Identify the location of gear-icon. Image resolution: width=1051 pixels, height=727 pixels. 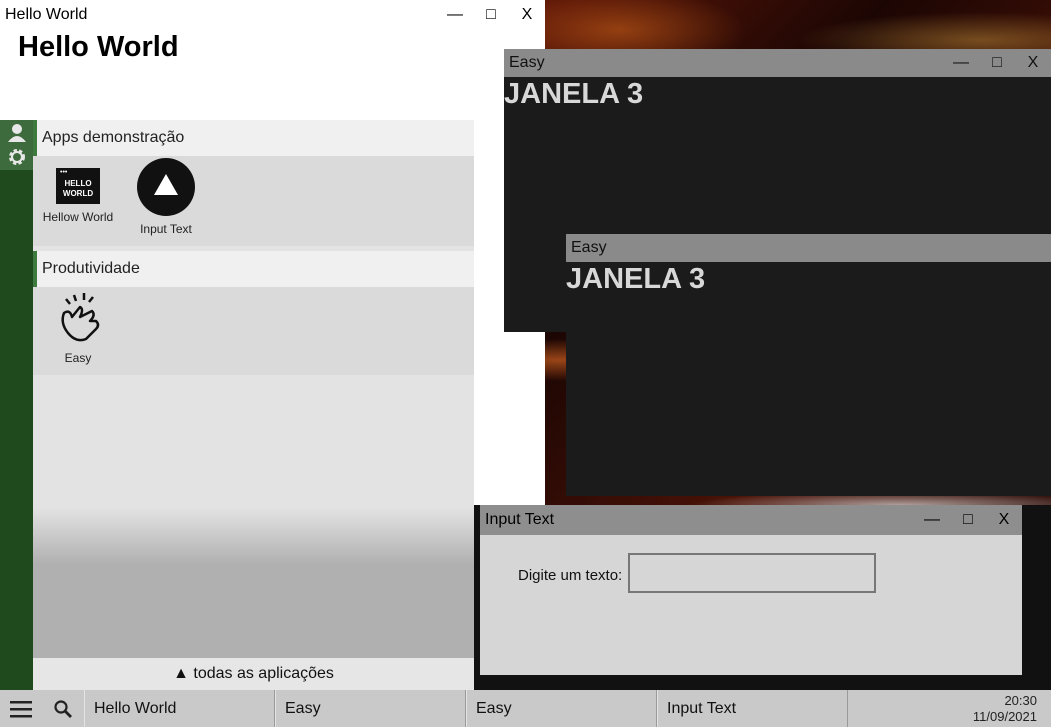
(16, 157).